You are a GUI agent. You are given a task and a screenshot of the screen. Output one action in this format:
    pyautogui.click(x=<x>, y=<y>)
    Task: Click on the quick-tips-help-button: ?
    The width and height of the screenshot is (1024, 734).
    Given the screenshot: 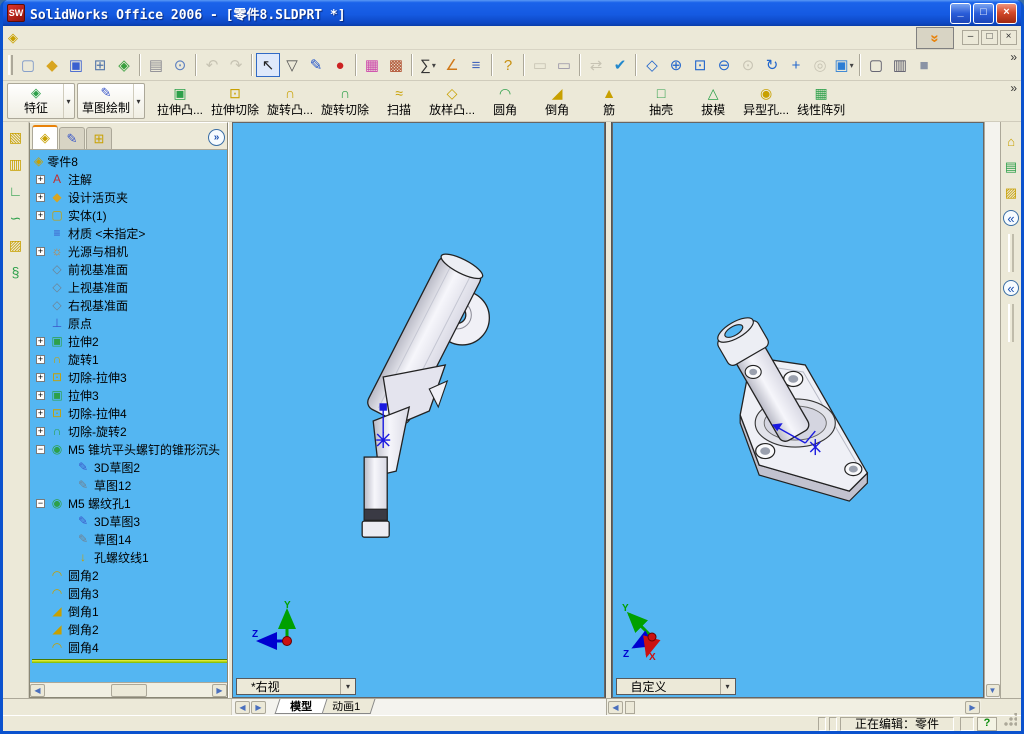 What is the action you would take?
    pyautogui.click(x=987, y=723)
    